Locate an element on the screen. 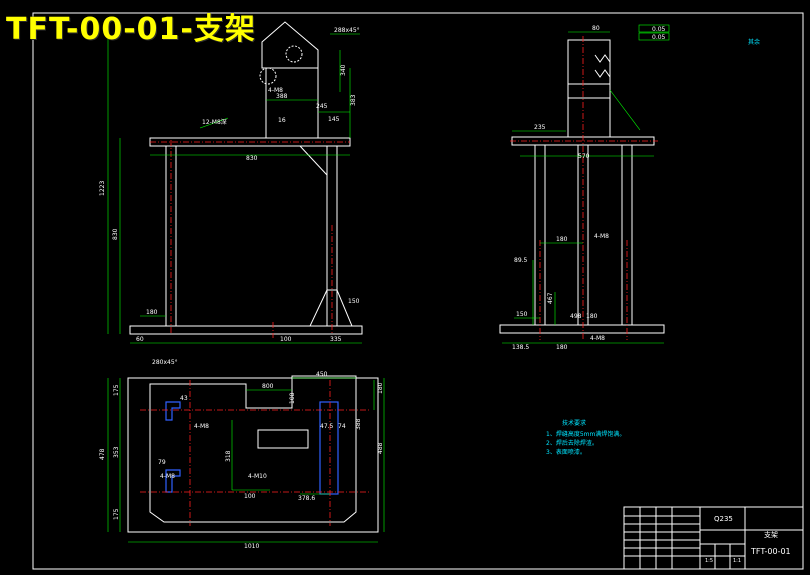 This screenshot has height=575, width=810. top-dim-378: 378.6 is located at coordinates (306, 498).